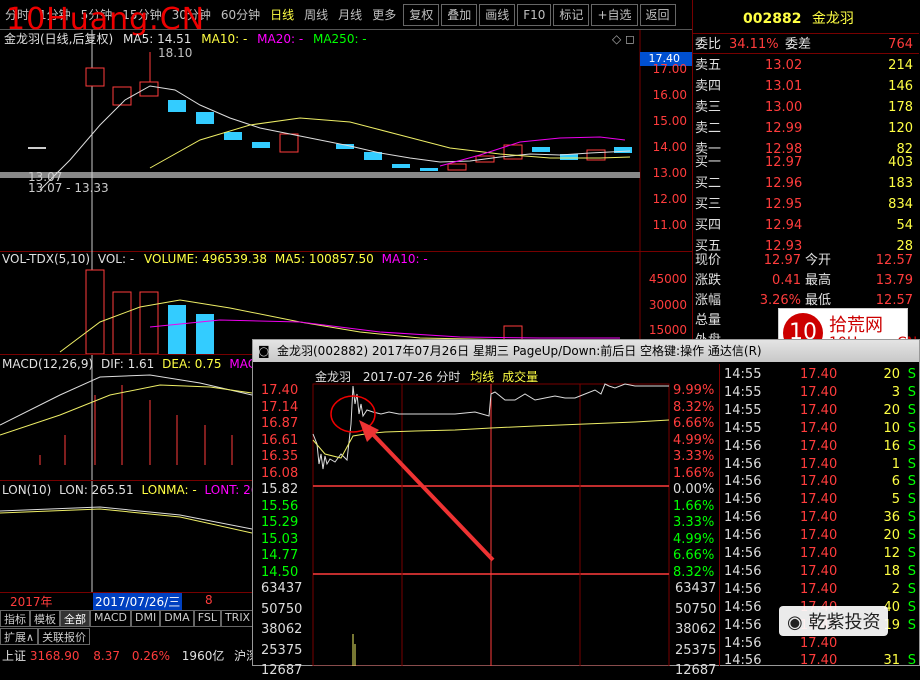  I want to click on lon-svg, so click(126, 537).